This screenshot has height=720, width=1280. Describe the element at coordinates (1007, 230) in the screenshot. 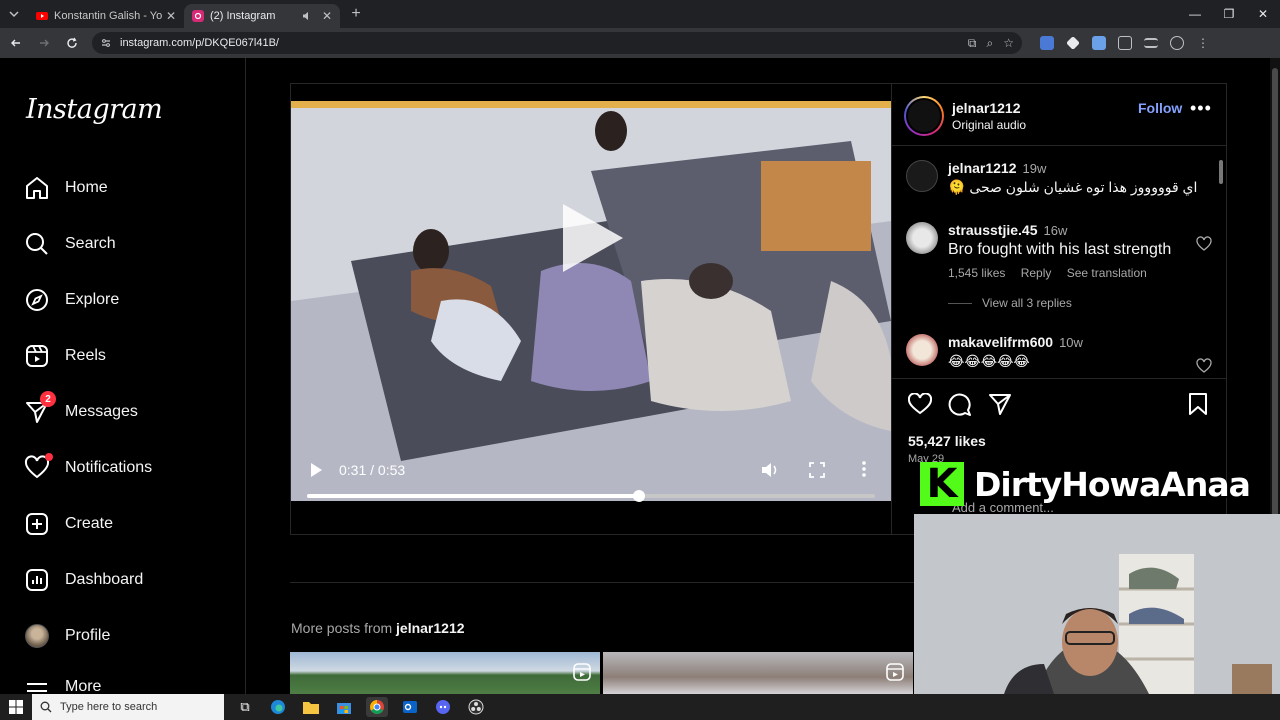

I see `comment-username: strausstjie.45 16w` at that location.